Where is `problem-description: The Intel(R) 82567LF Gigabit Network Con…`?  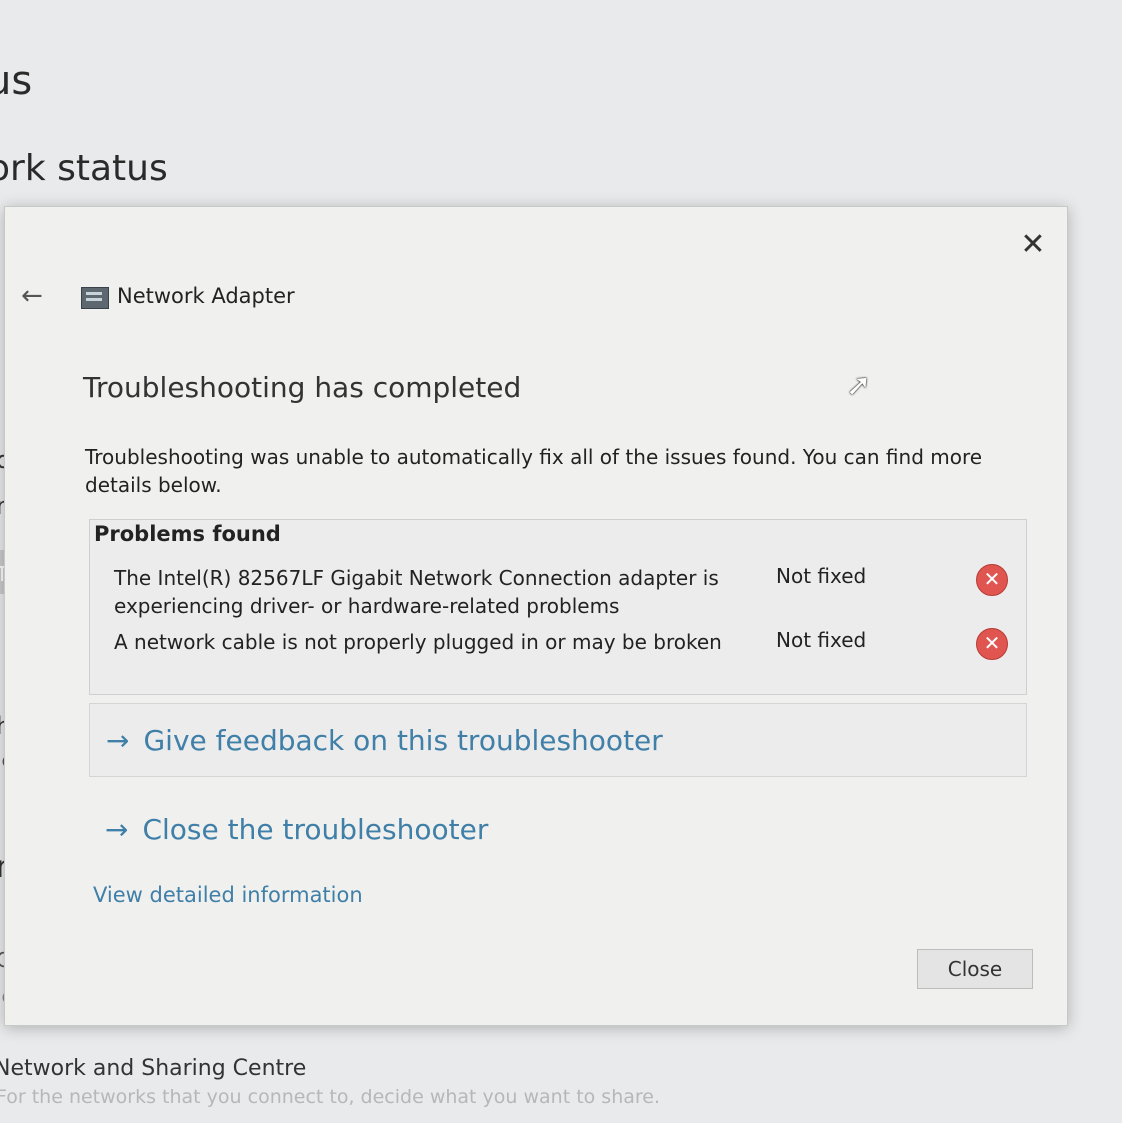
problem-description: The Intel(R) 82567LF Gigabit Network Con… is located at coordinates (416, 592).